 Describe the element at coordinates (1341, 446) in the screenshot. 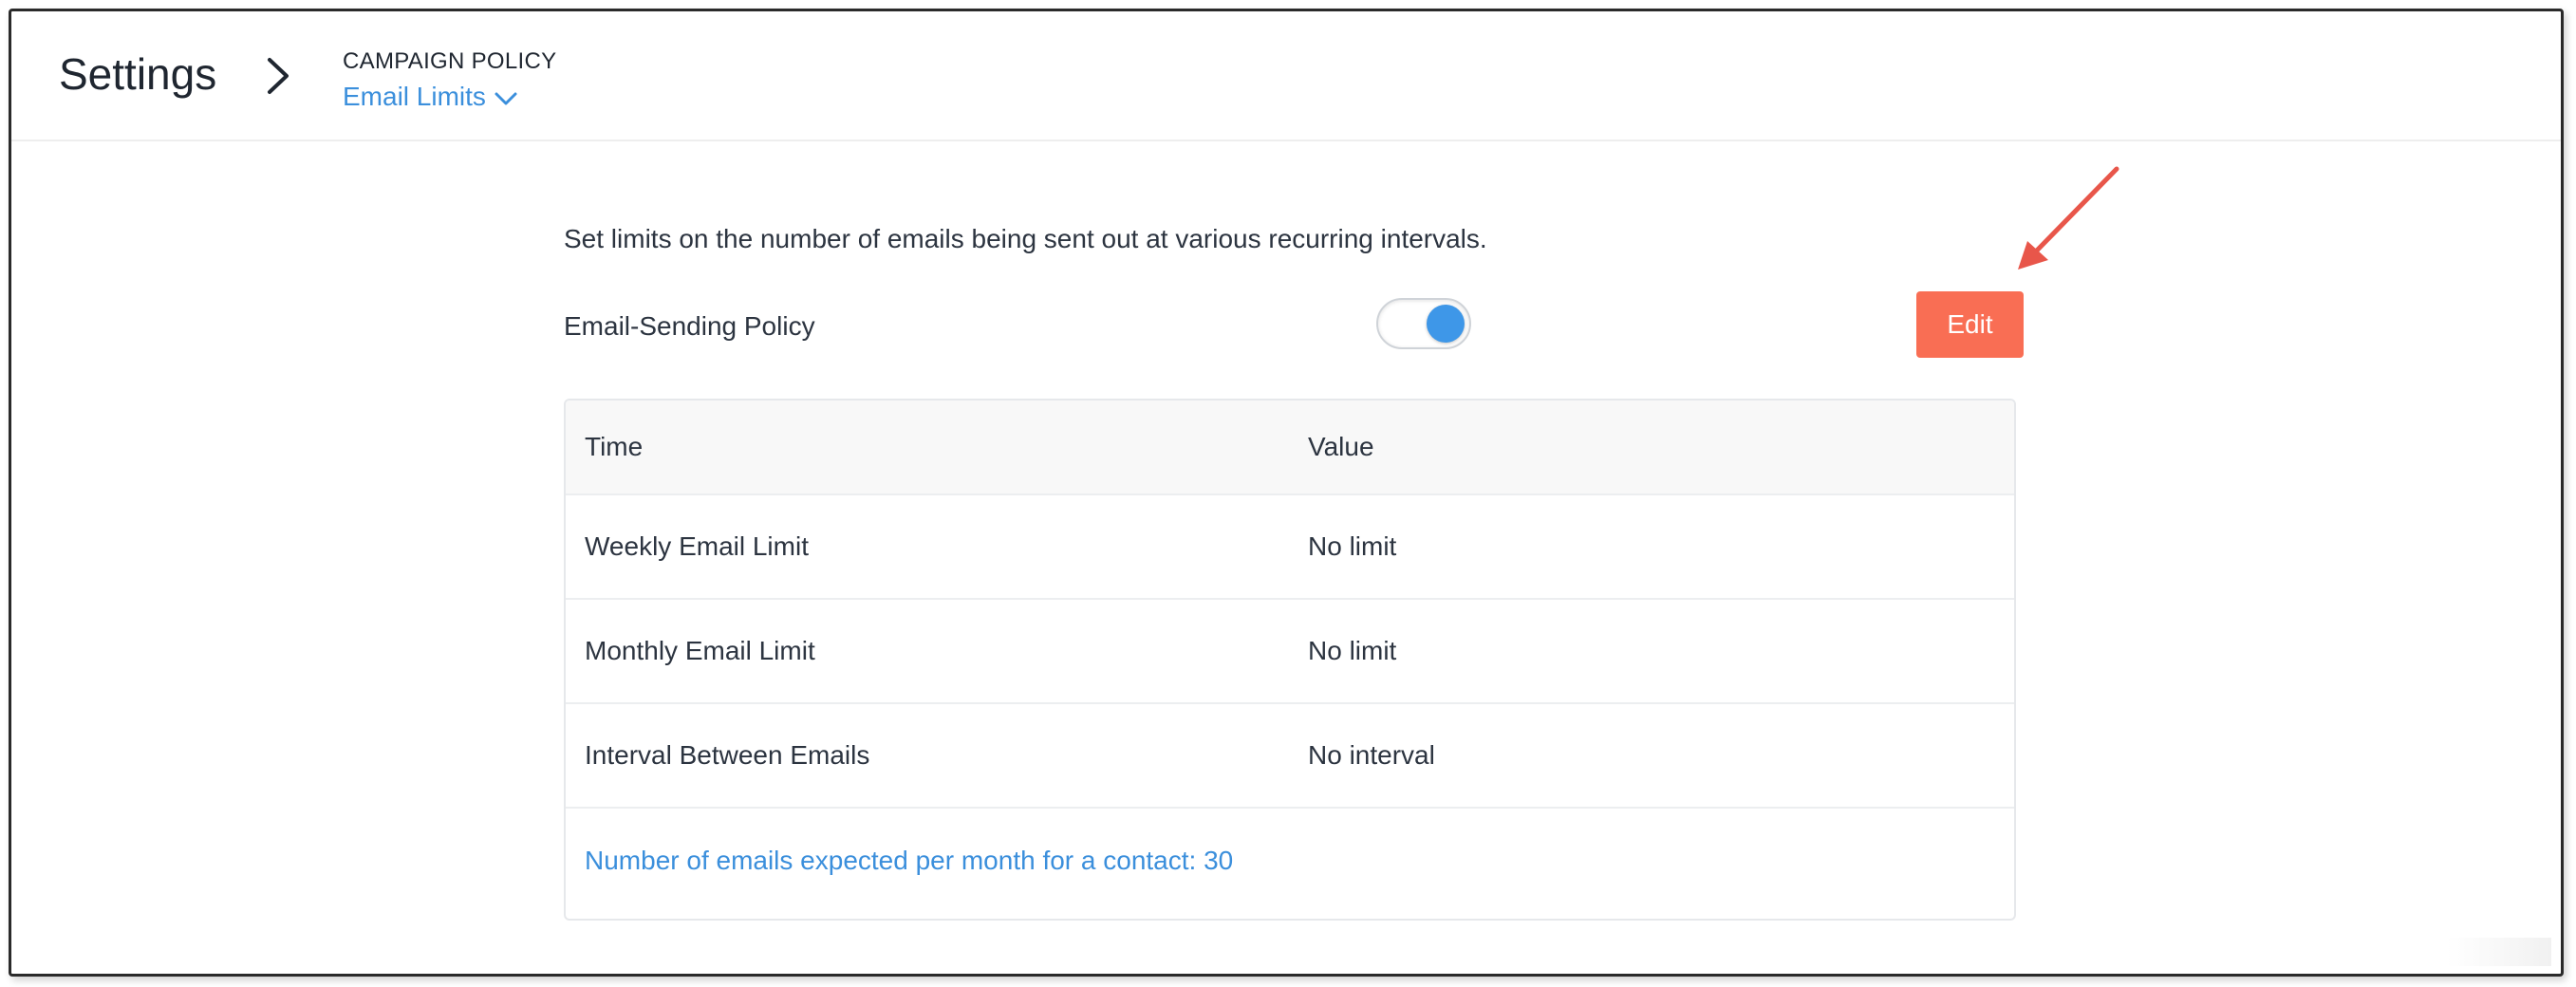

I see `column-header-value: Value` at that location.